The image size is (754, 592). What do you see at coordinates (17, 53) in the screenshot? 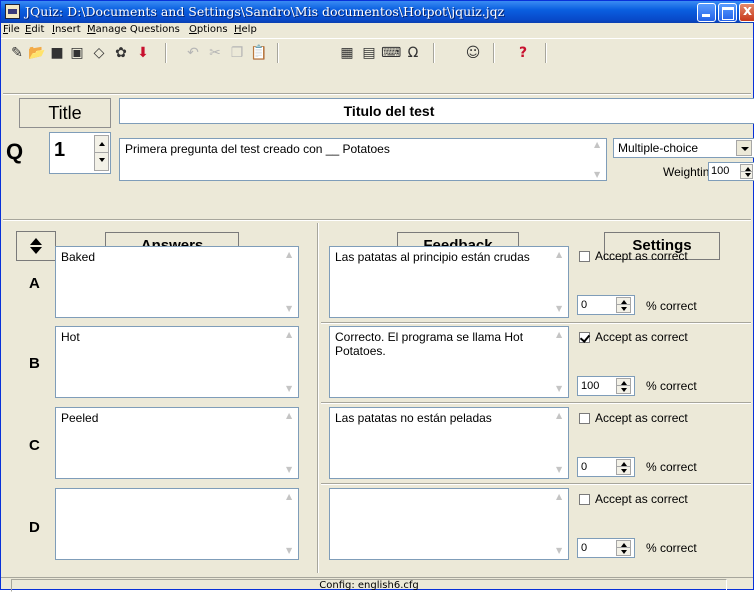
I see `new-file-icon: ✎` at bounding box center [17, 53].